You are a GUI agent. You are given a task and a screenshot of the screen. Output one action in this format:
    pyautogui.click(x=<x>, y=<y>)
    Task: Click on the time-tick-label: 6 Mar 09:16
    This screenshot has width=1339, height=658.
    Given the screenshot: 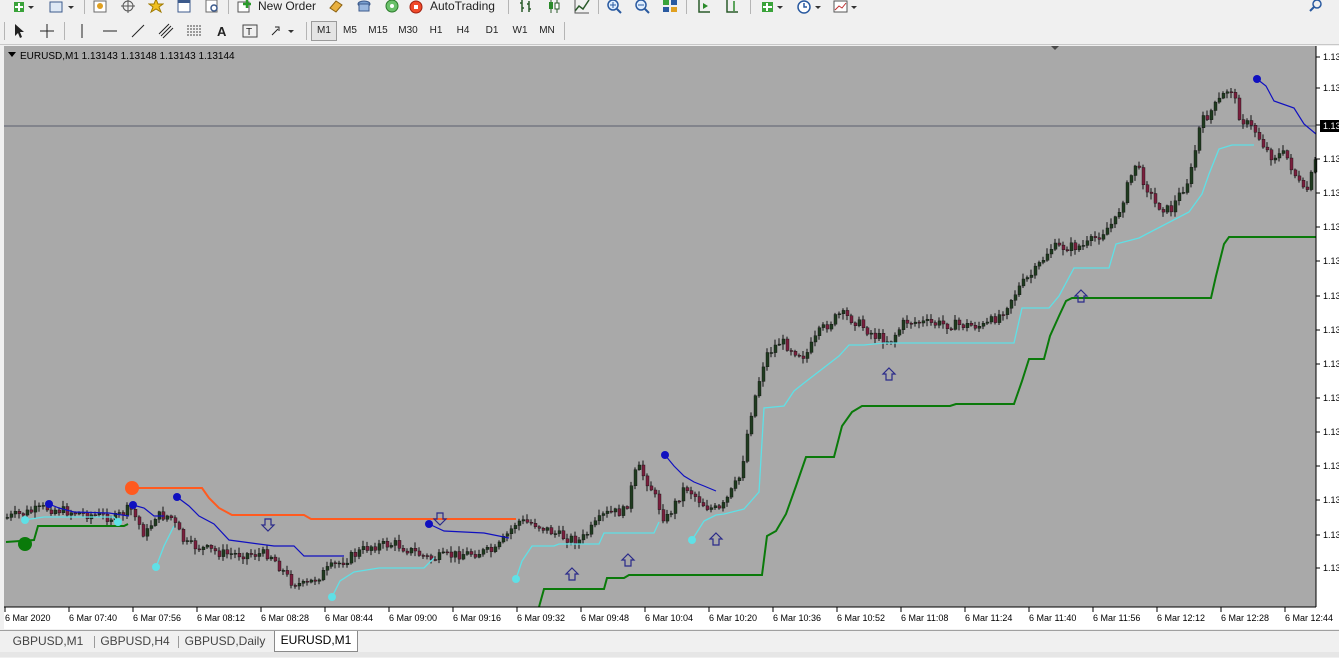 What is the action you would take?
    pyautogui.click(x=477, y=618)
    